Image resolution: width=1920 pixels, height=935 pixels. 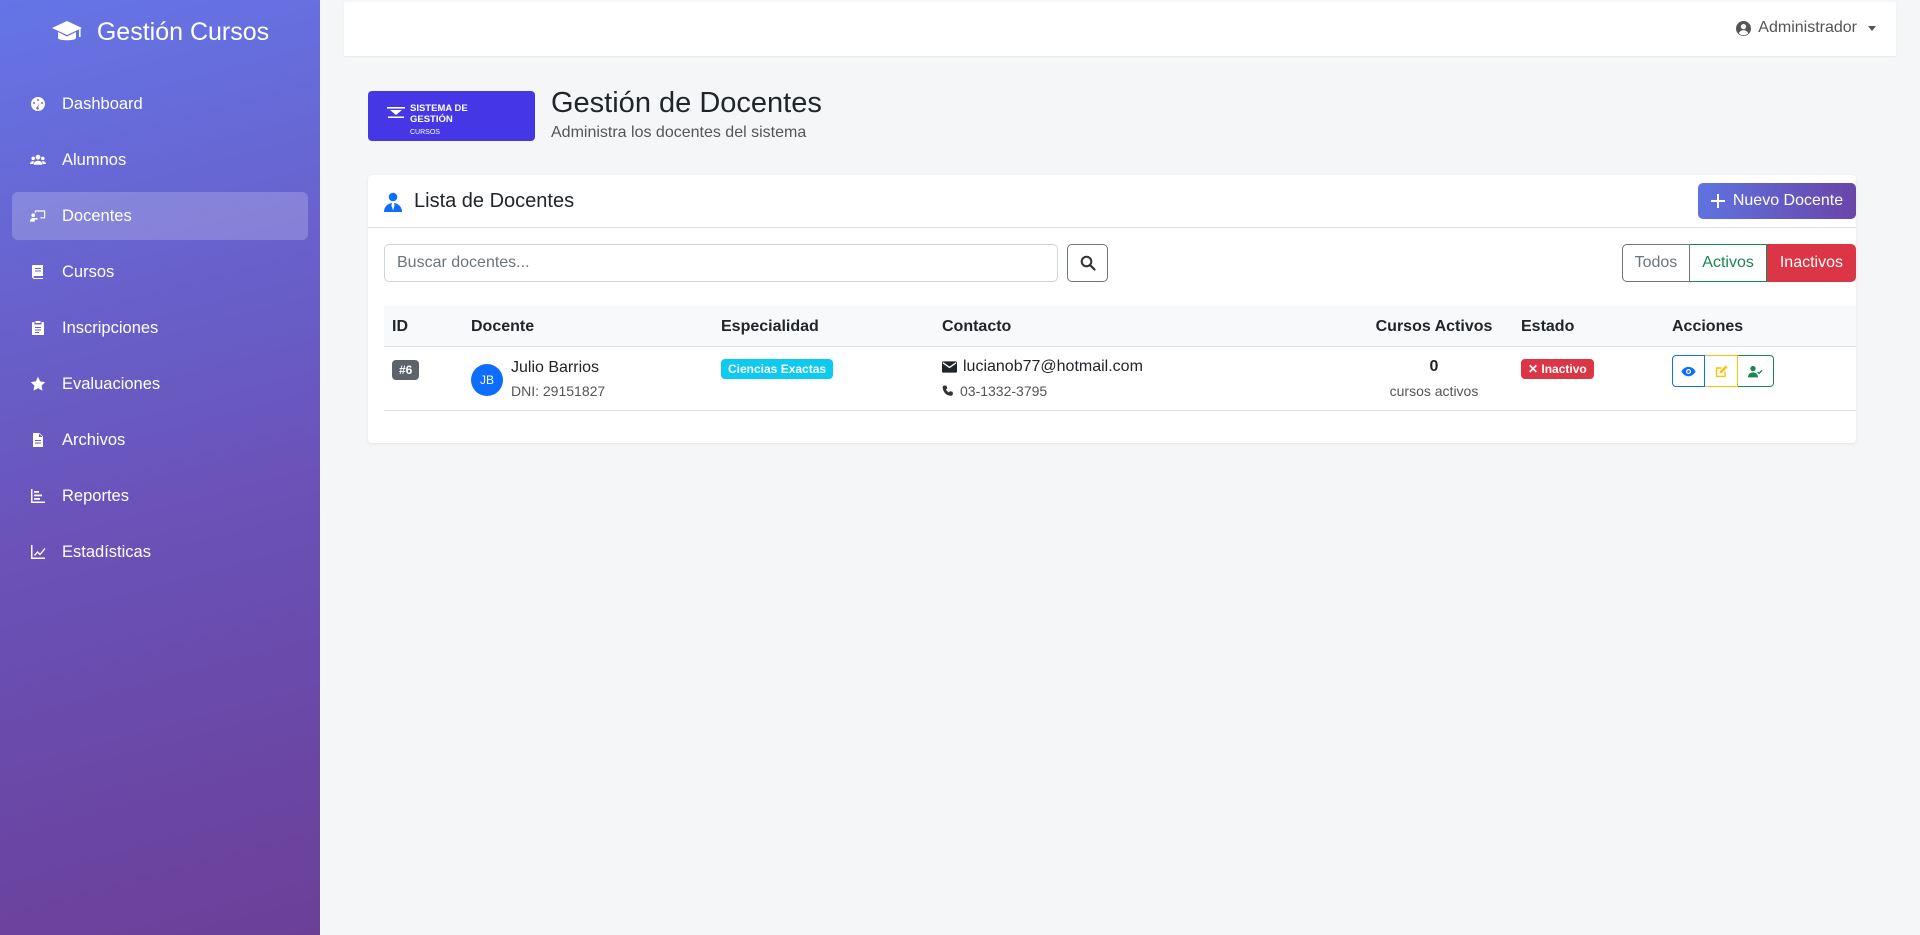 What do you see at coordinates (770, 326) in the screenshot?
I see `column-header-especialidad: Especialidad` at bounding box center [770, 326].